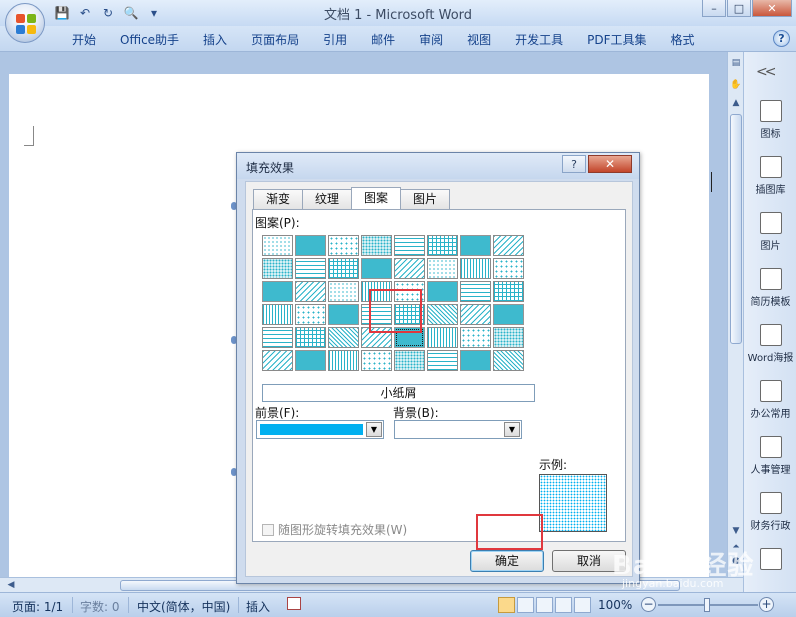 This screenshot has width=796, height=617. I want to click on double-chevron-left-icon: <<, so click(766, 72).